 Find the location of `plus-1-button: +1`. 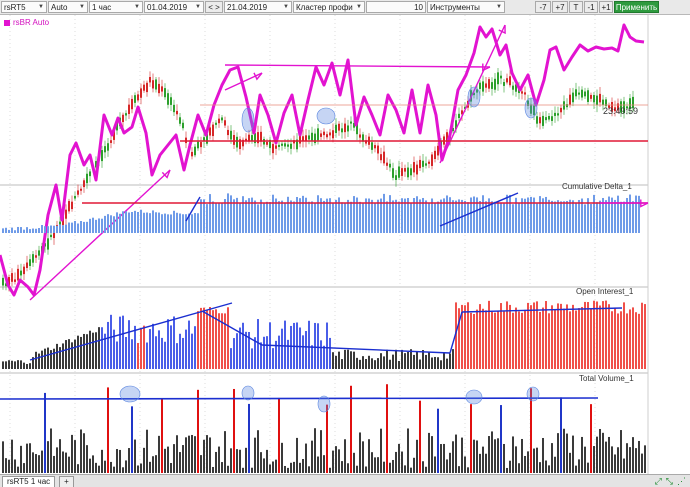

plus-1-button: +1 is located at coordinates (606, 7).